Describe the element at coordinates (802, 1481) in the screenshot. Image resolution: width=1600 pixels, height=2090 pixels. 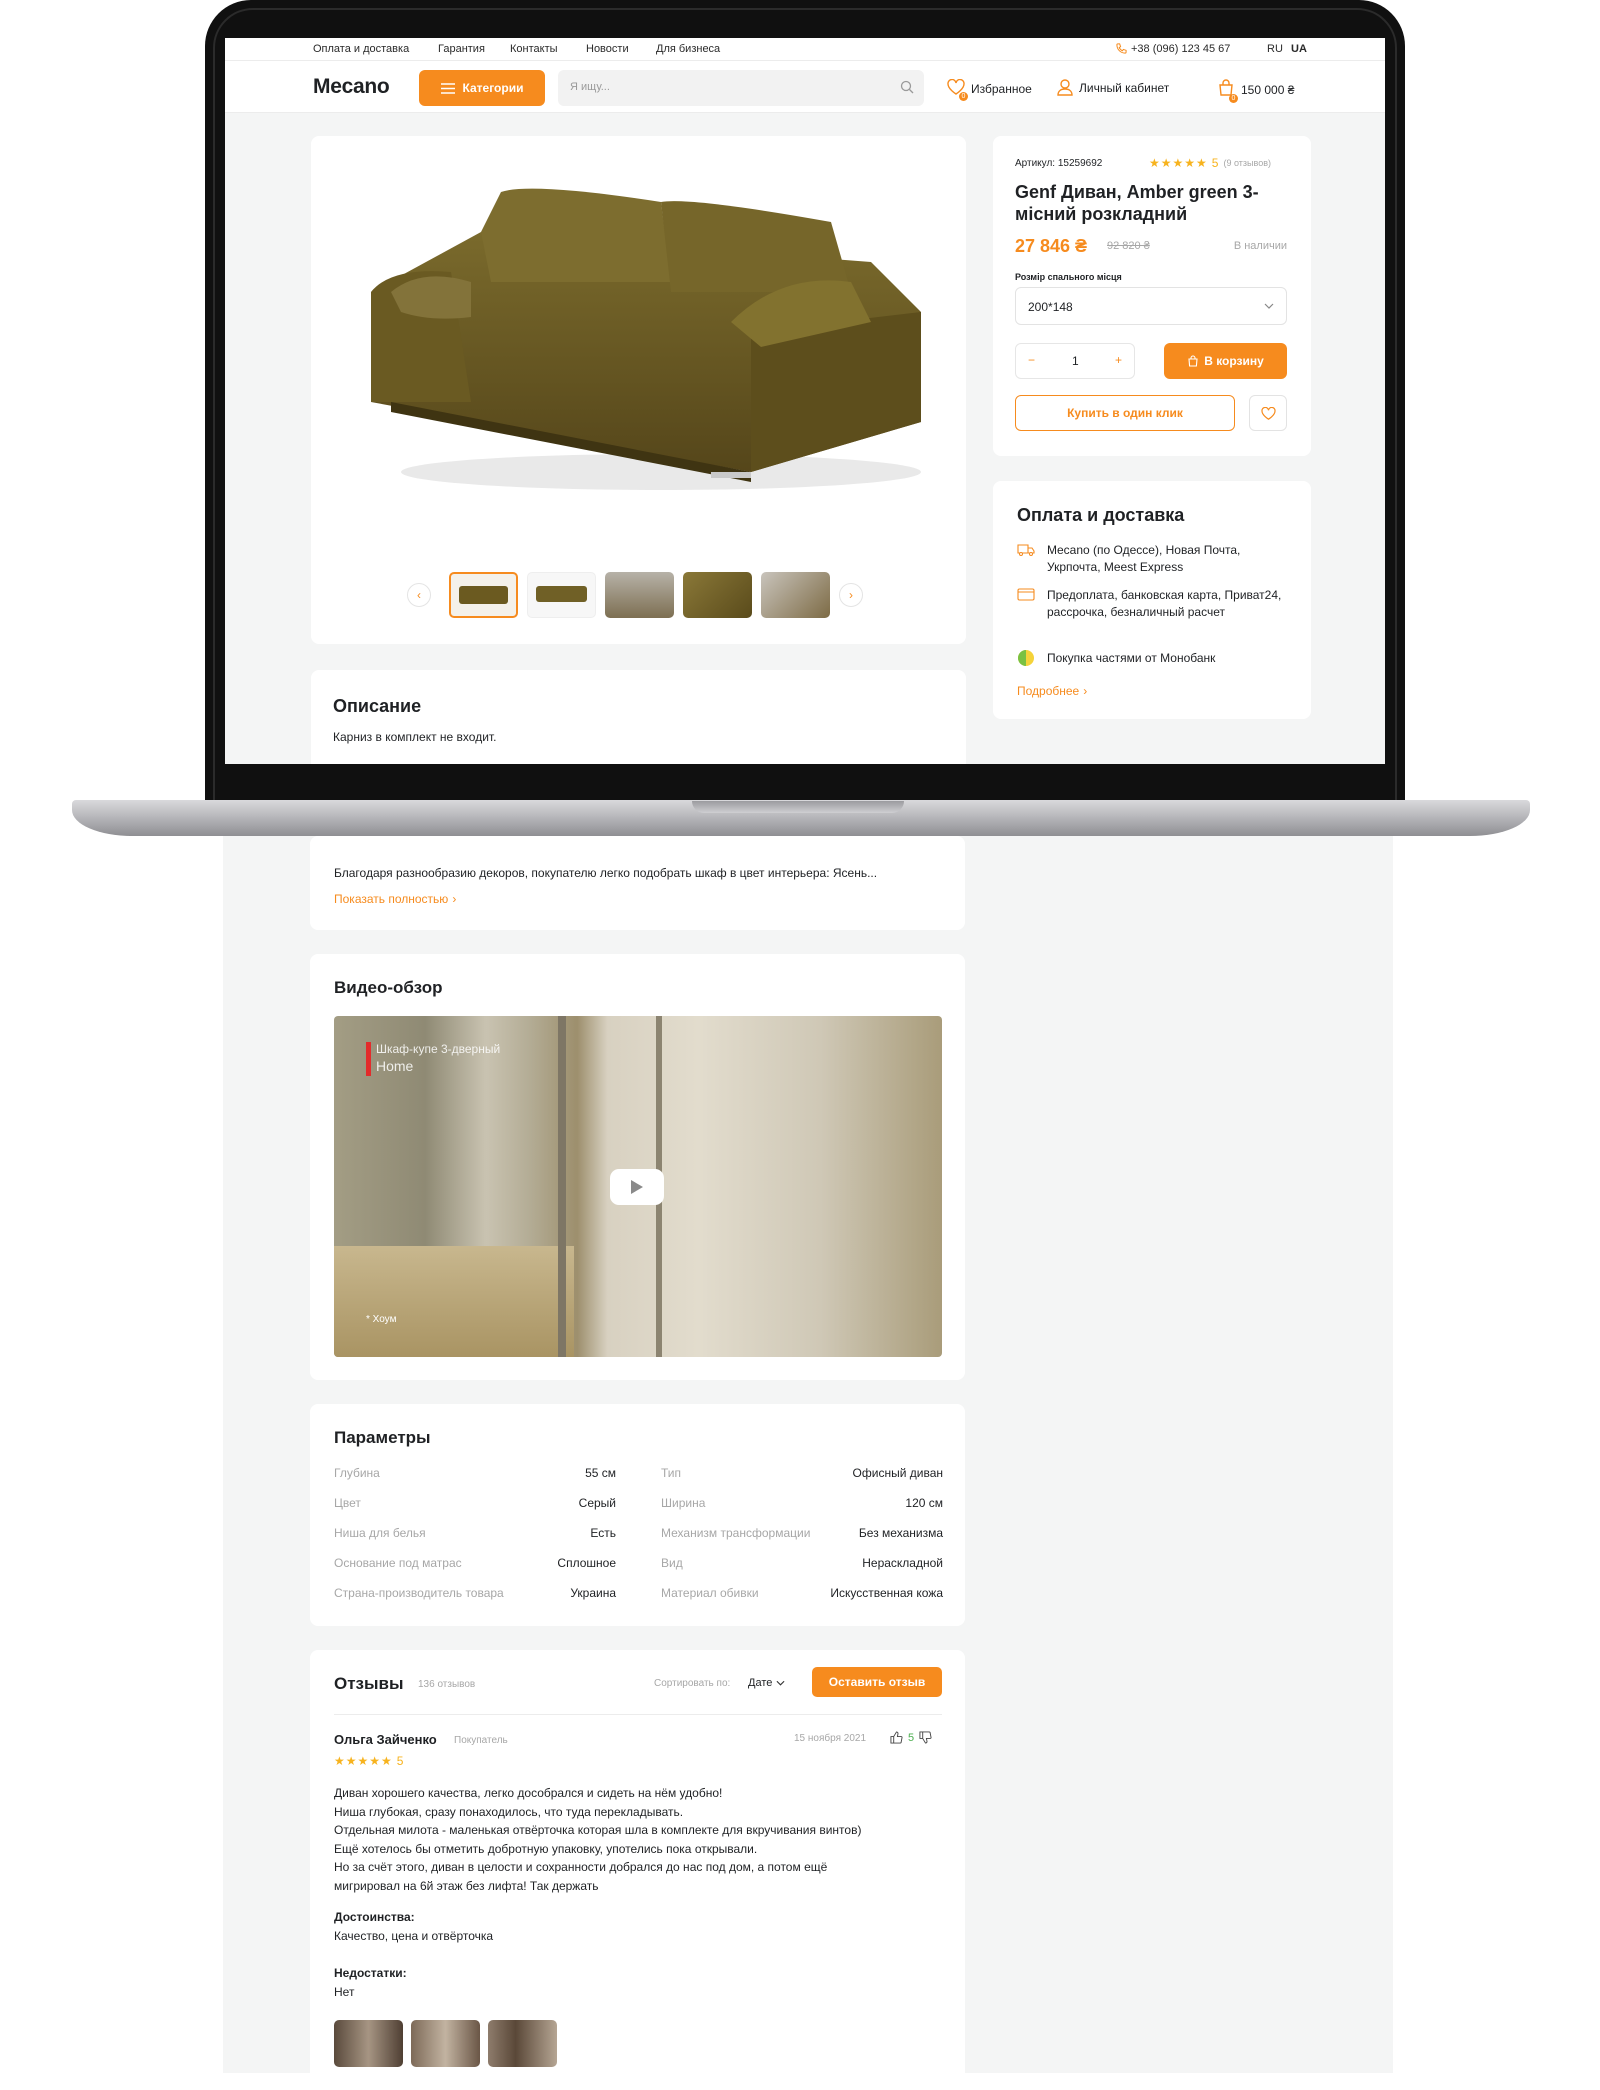
I see `param-row: Тип Офисный диван` at that location.